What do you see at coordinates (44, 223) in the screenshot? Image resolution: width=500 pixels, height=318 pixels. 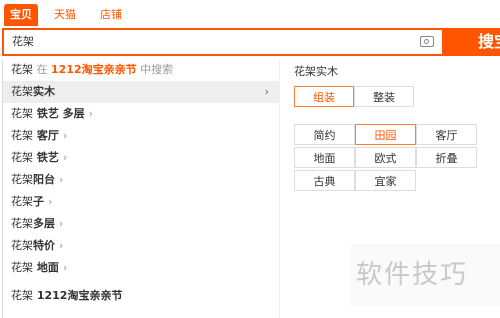 I see `suggestion-extension: 多层` at bounding box center [44, 223].